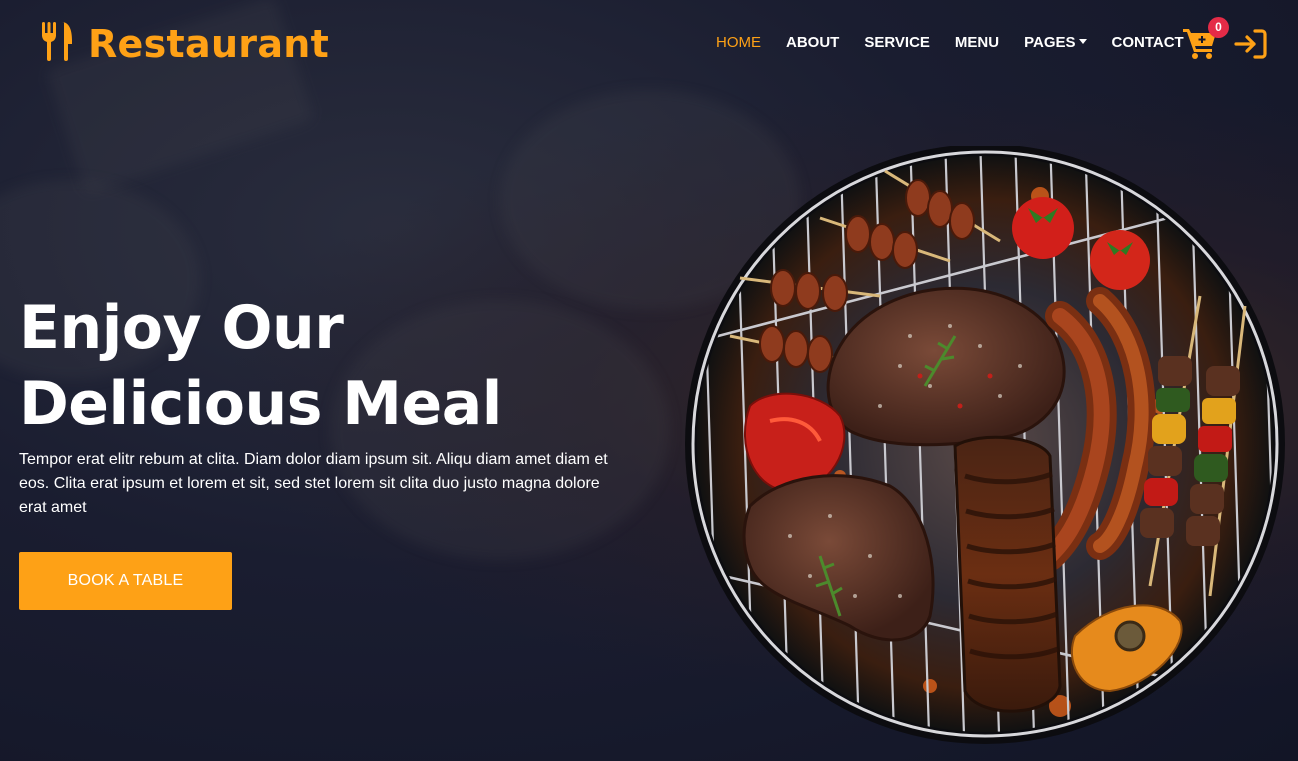  I want to click on cart-count-badge: 0, so click(1218, 27).